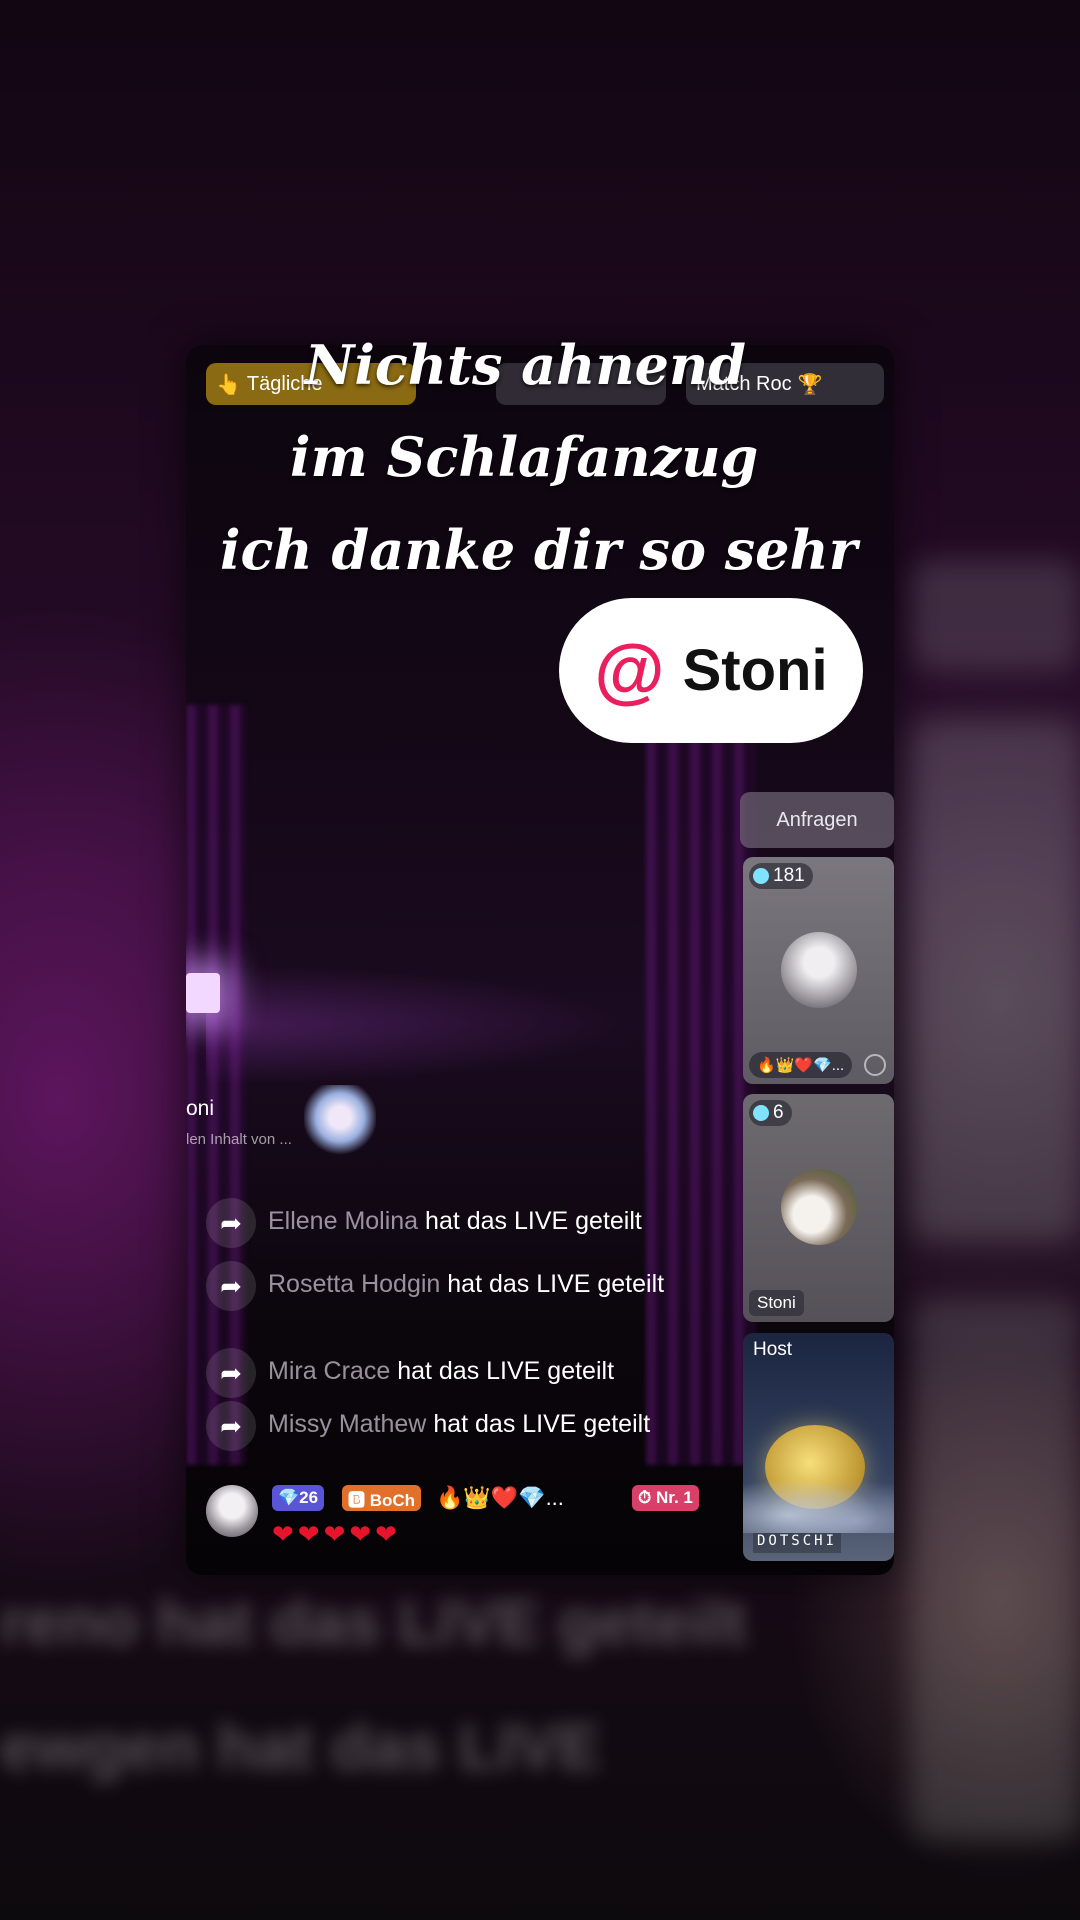 The height and width of the screenshot is (1920, 1080). What do you see at coordinates (476, 1520) in the screenshot?
I see `viewer-row: 💎26 🅱 BoCh 🔥👑❤️💎... ⏱ Nr. 1 ❤❤❤❤❤` at bounding box center [476, 1520].